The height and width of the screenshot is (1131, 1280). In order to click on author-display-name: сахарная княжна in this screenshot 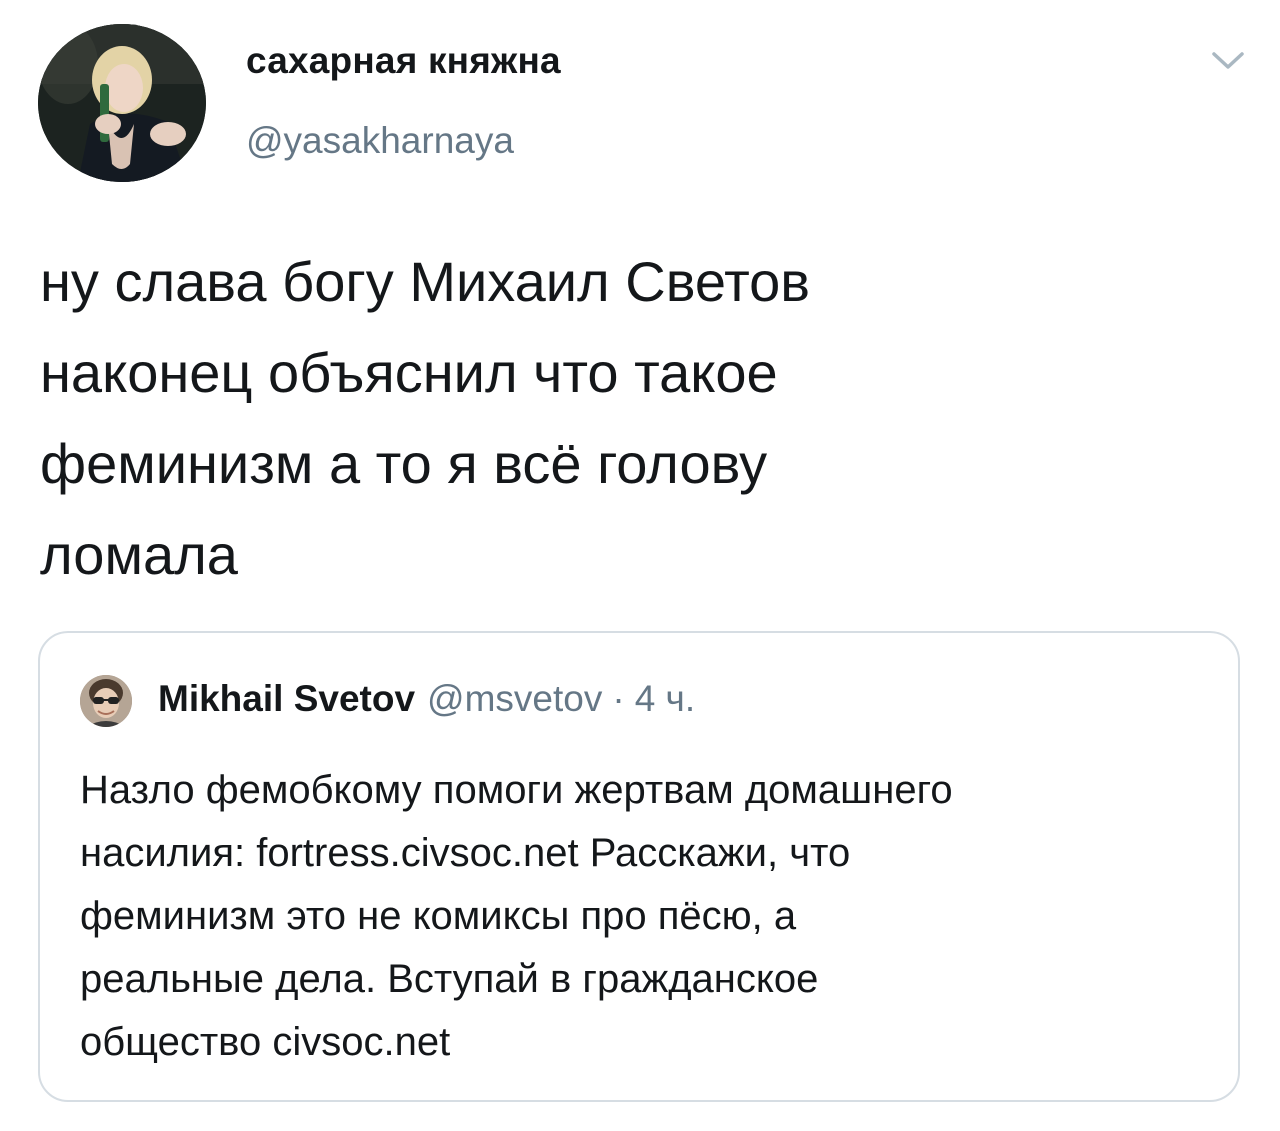, I will do `click(403, 61)`.